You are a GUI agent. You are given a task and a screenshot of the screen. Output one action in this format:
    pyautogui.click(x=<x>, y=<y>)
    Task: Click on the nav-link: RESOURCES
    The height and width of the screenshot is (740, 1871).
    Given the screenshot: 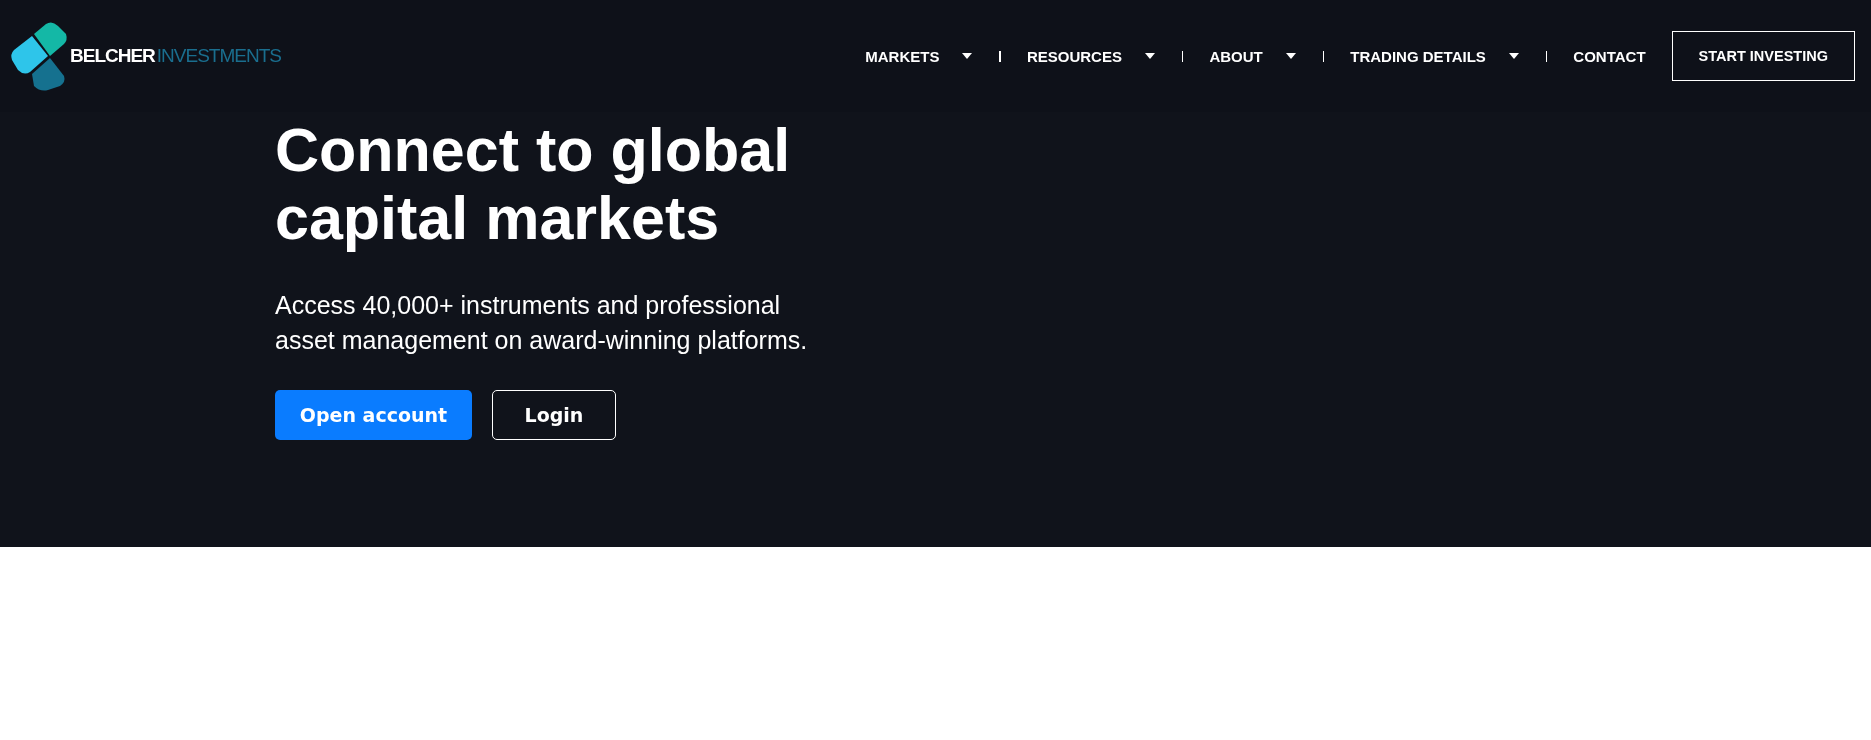 What is the action you would take?
    pyautogui.click(x=1091, y=56)
    